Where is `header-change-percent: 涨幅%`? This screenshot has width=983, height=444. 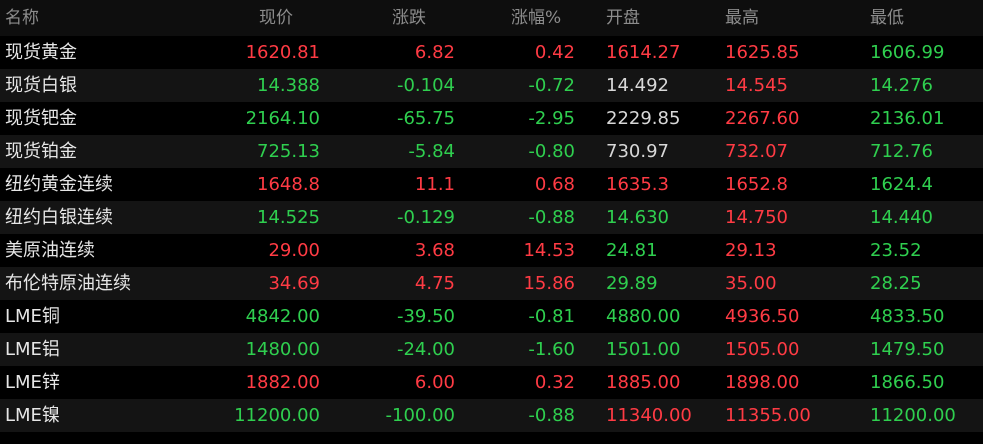
header-change-percent: 涨幅% is located at coordinates (515, 18).